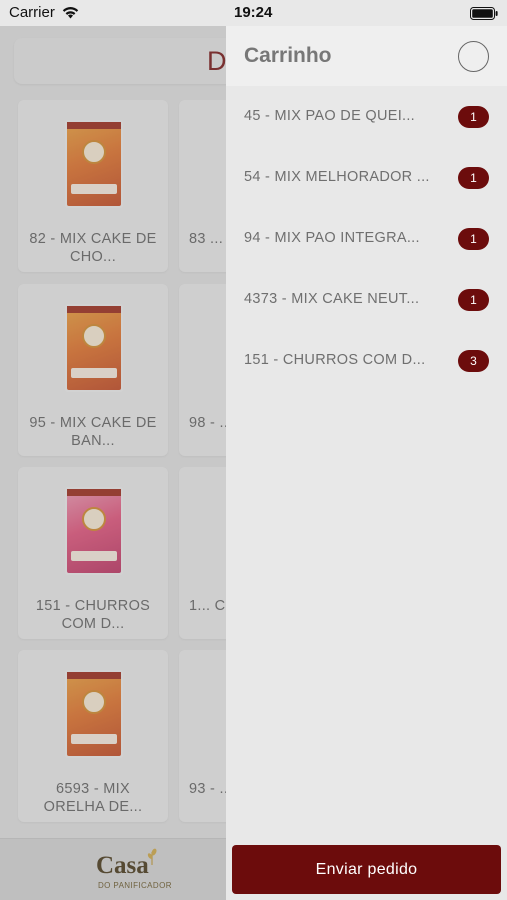 The width and height of the screenshot is (507, 900). Describe the element at coordinates (366, 13) in the screenshot. I see `drawer-status-bar: 19:24` at that location.